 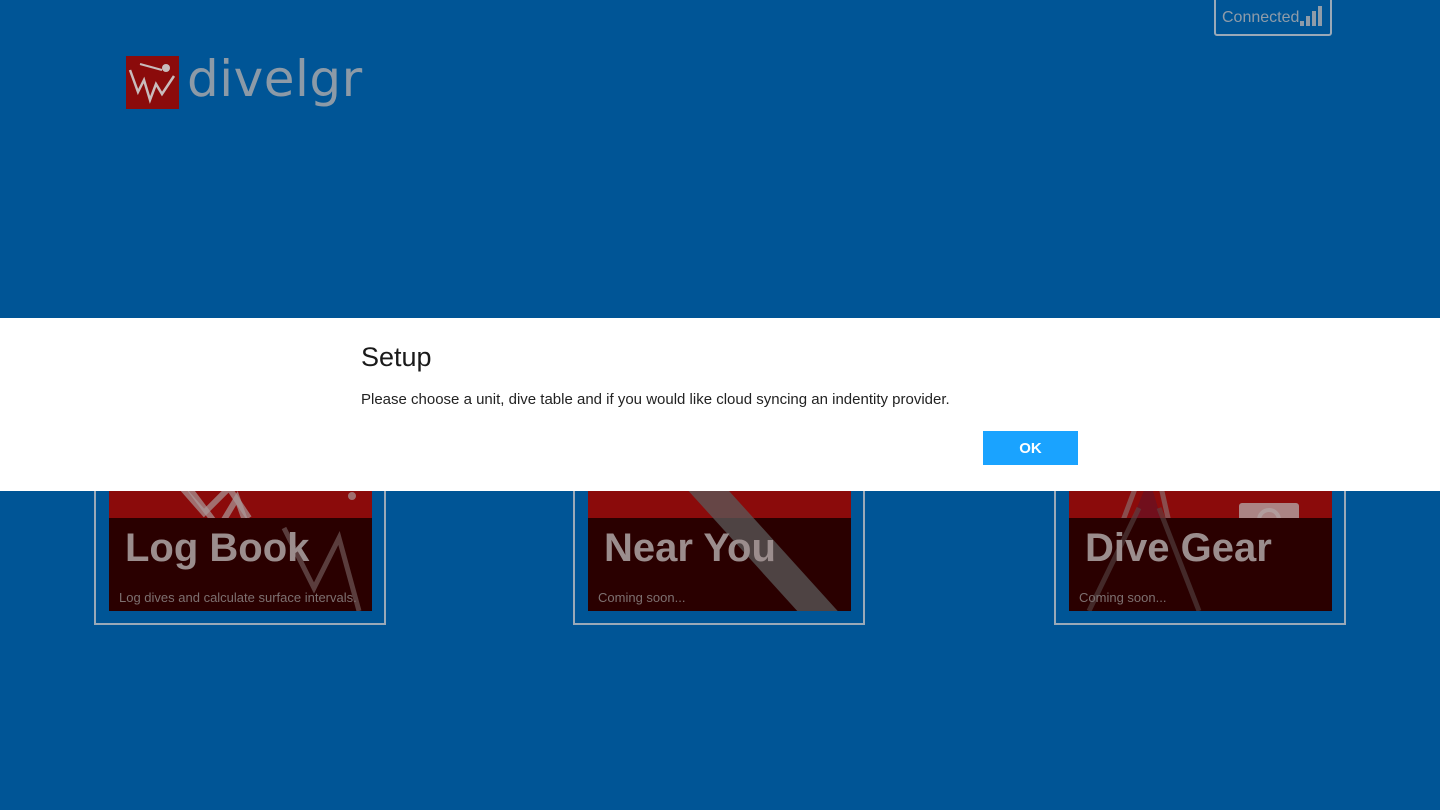 I want to click on tile-title: Log Book, so click(x=217, y=548).